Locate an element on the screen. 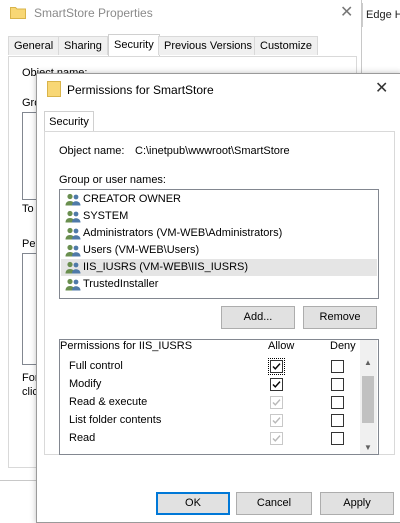  permission-row: List folder contents is located at coordinates (210, 421).